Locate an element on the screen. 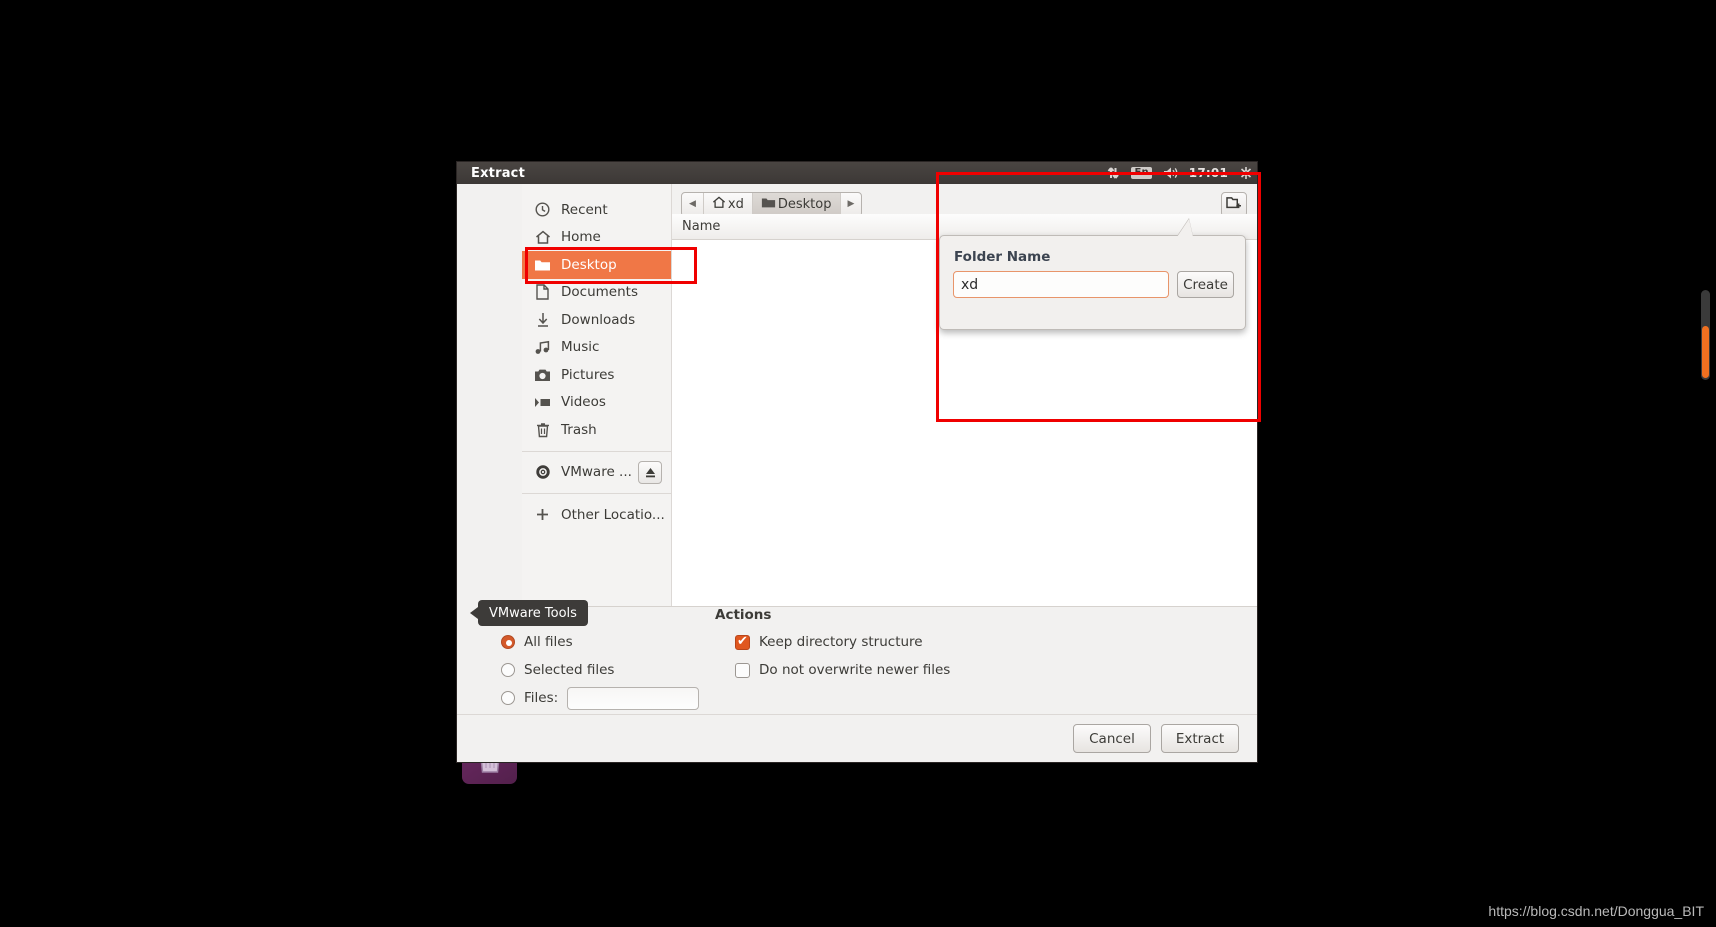  sidebar-item-documents: Documents is located at coordinates (596, 293).